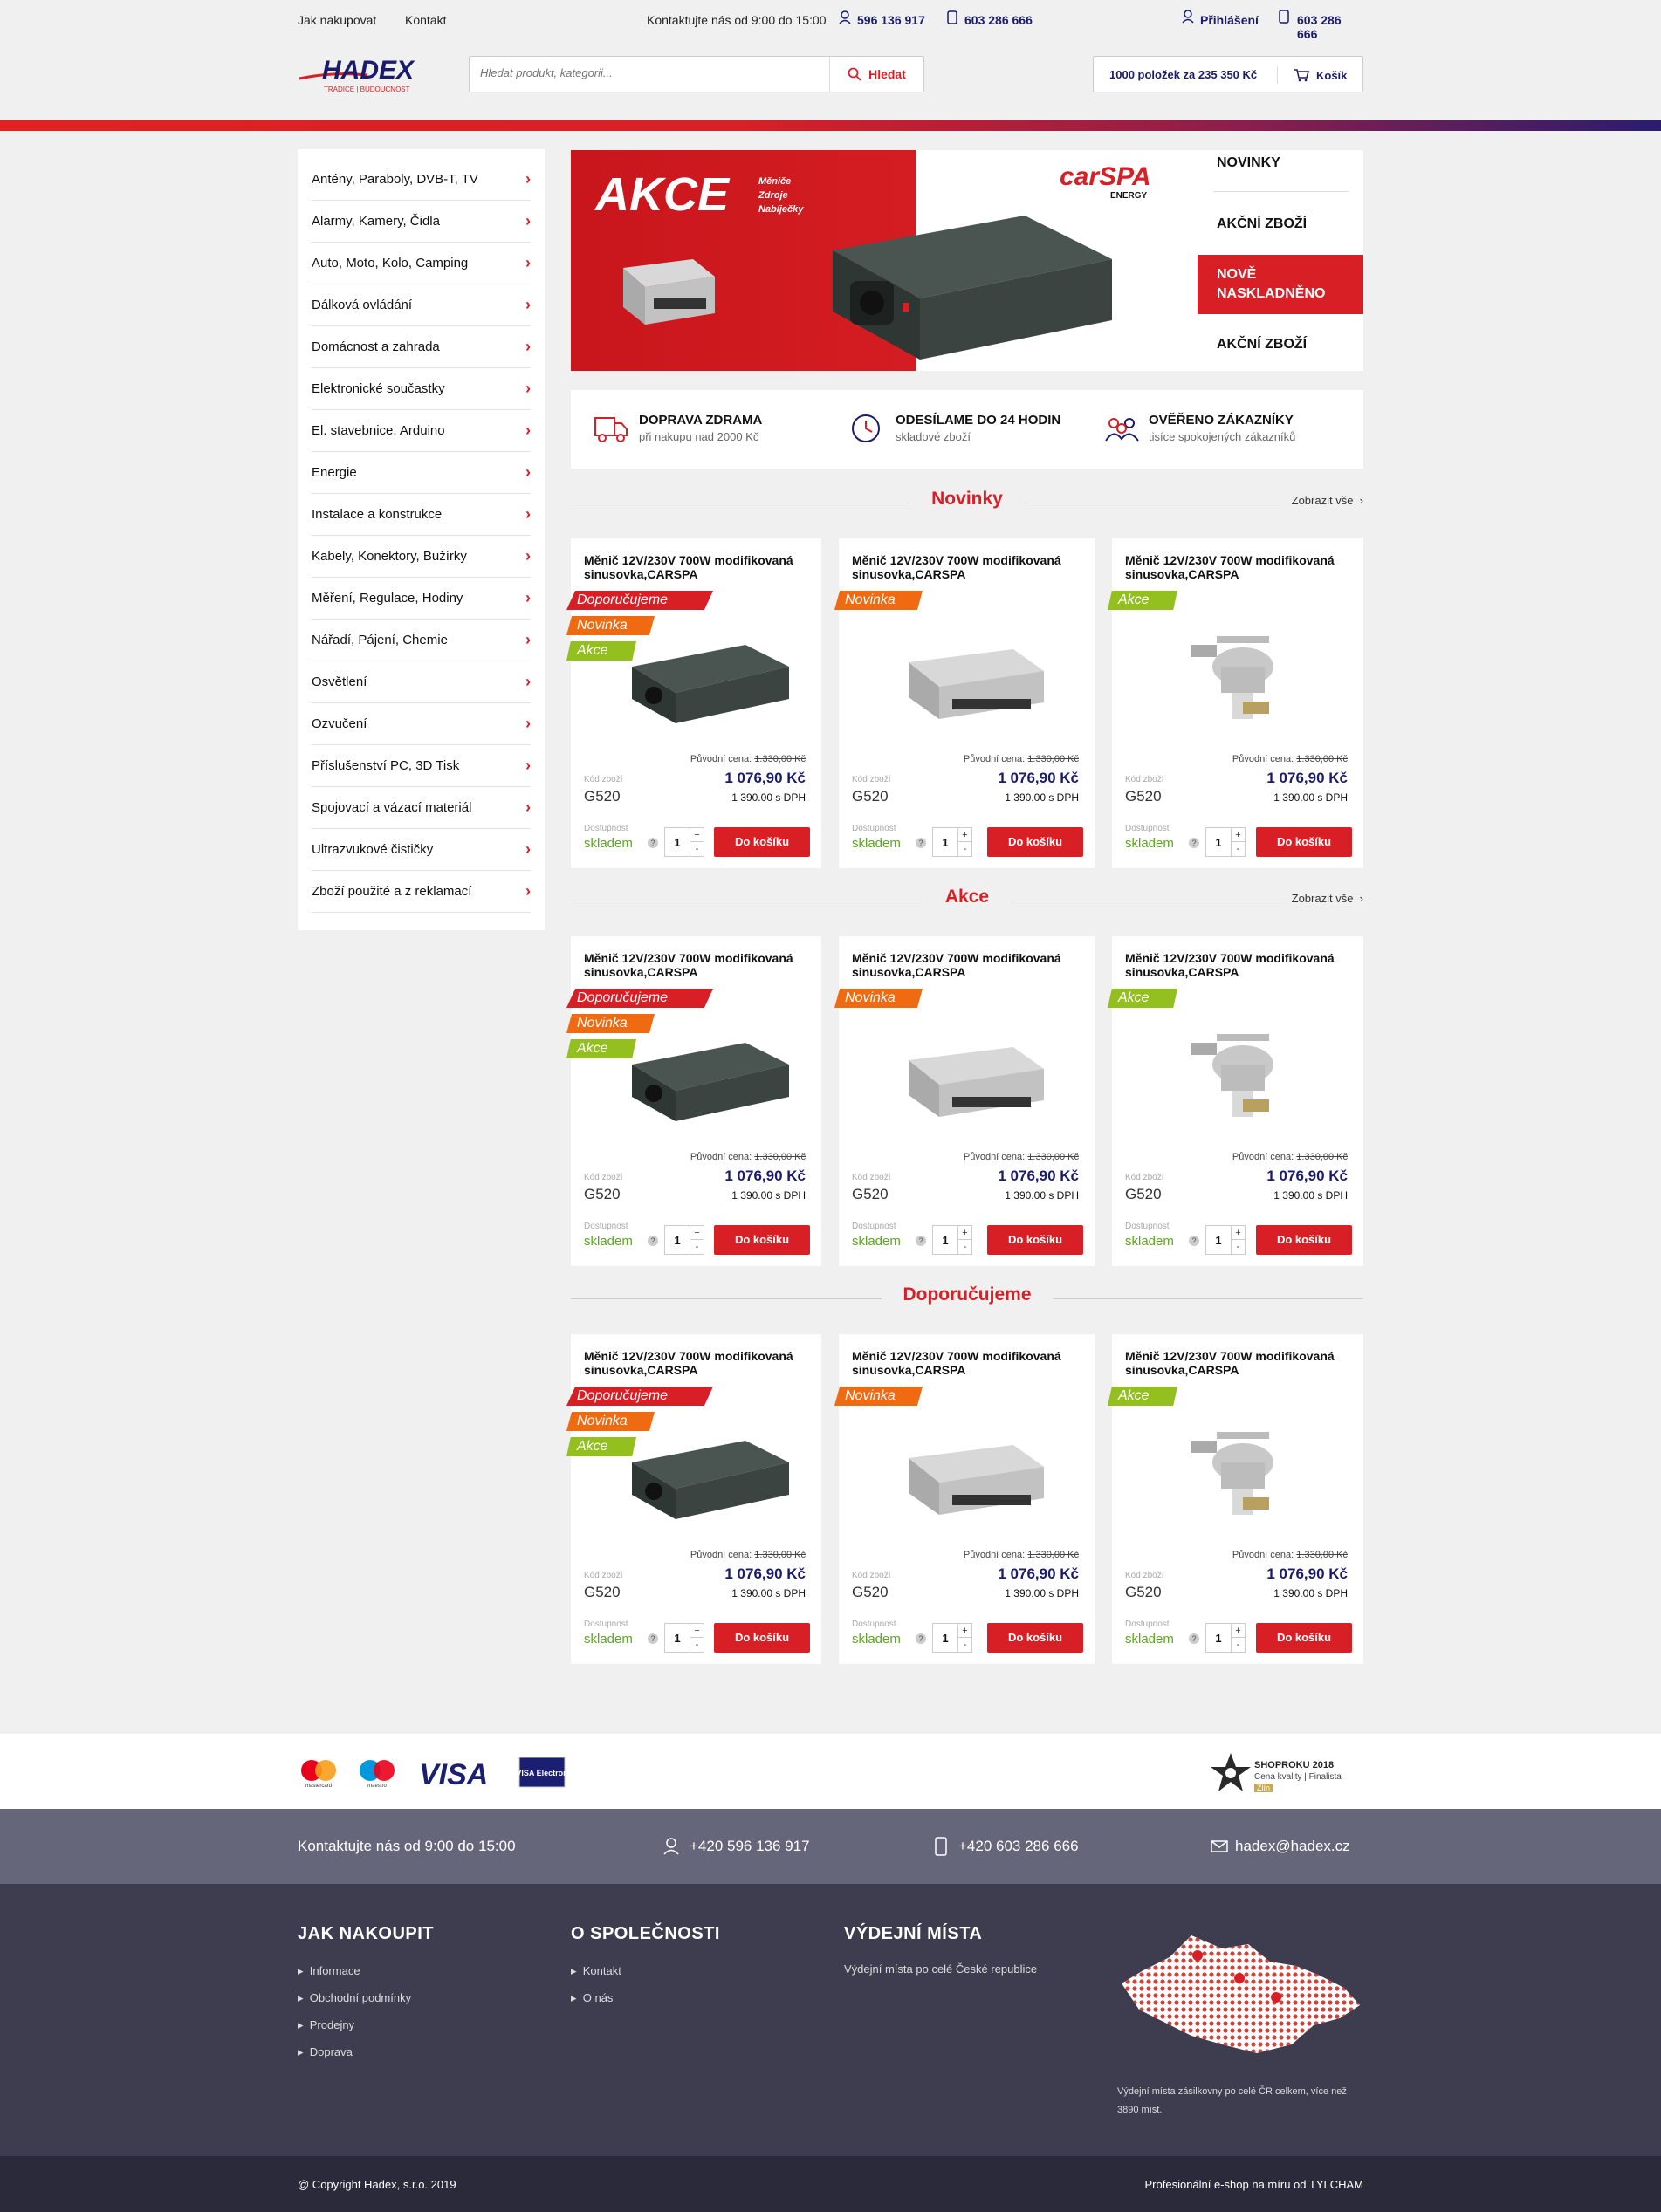  Describe the element at coordinates (421, 599) in the screenshot. I see `sidebar-item: Měření, Regulace, Hodiny ›` at that location.